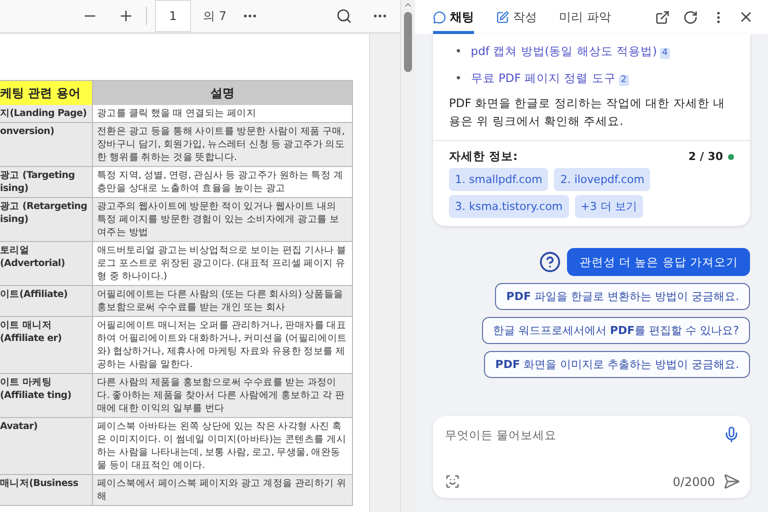  Describe the element at coordinates (616, 330) in the screenshot. I see `suggestion-button: 한글 워드프로세서에서 PDF를 편집할 수 있나요?` at that location.